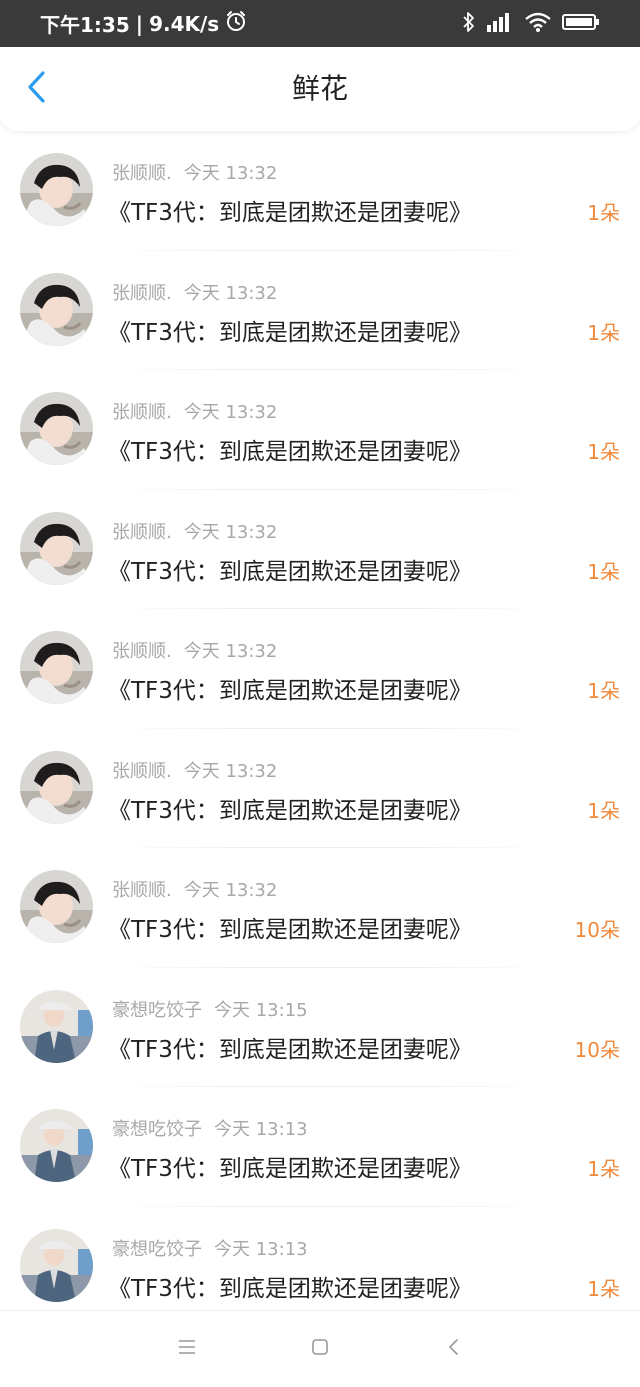 The image size is (640, 1387). Describe the element at coordinates (236, 23) in the screenshot. I see `alarm-icon` at that location.